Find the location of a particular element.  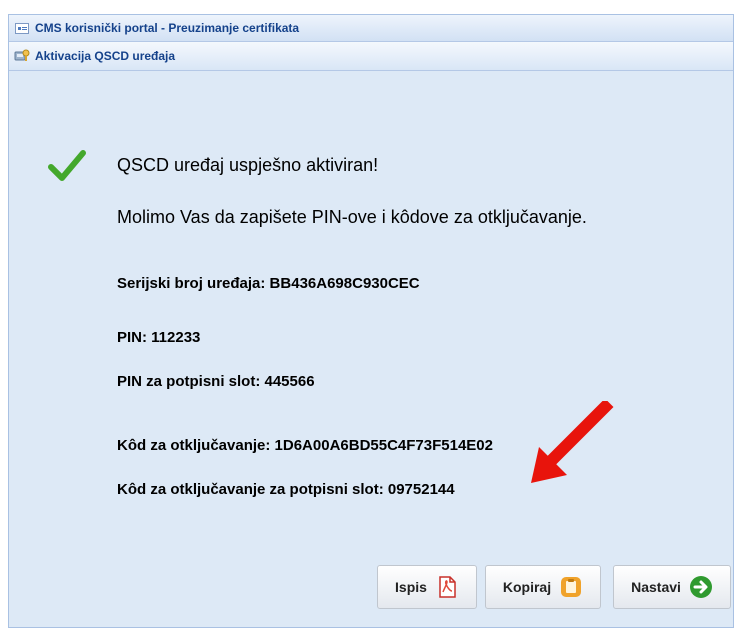

success-message: QSCD uređaj uspješno aktiviran! is located at coordinates (248, 165).